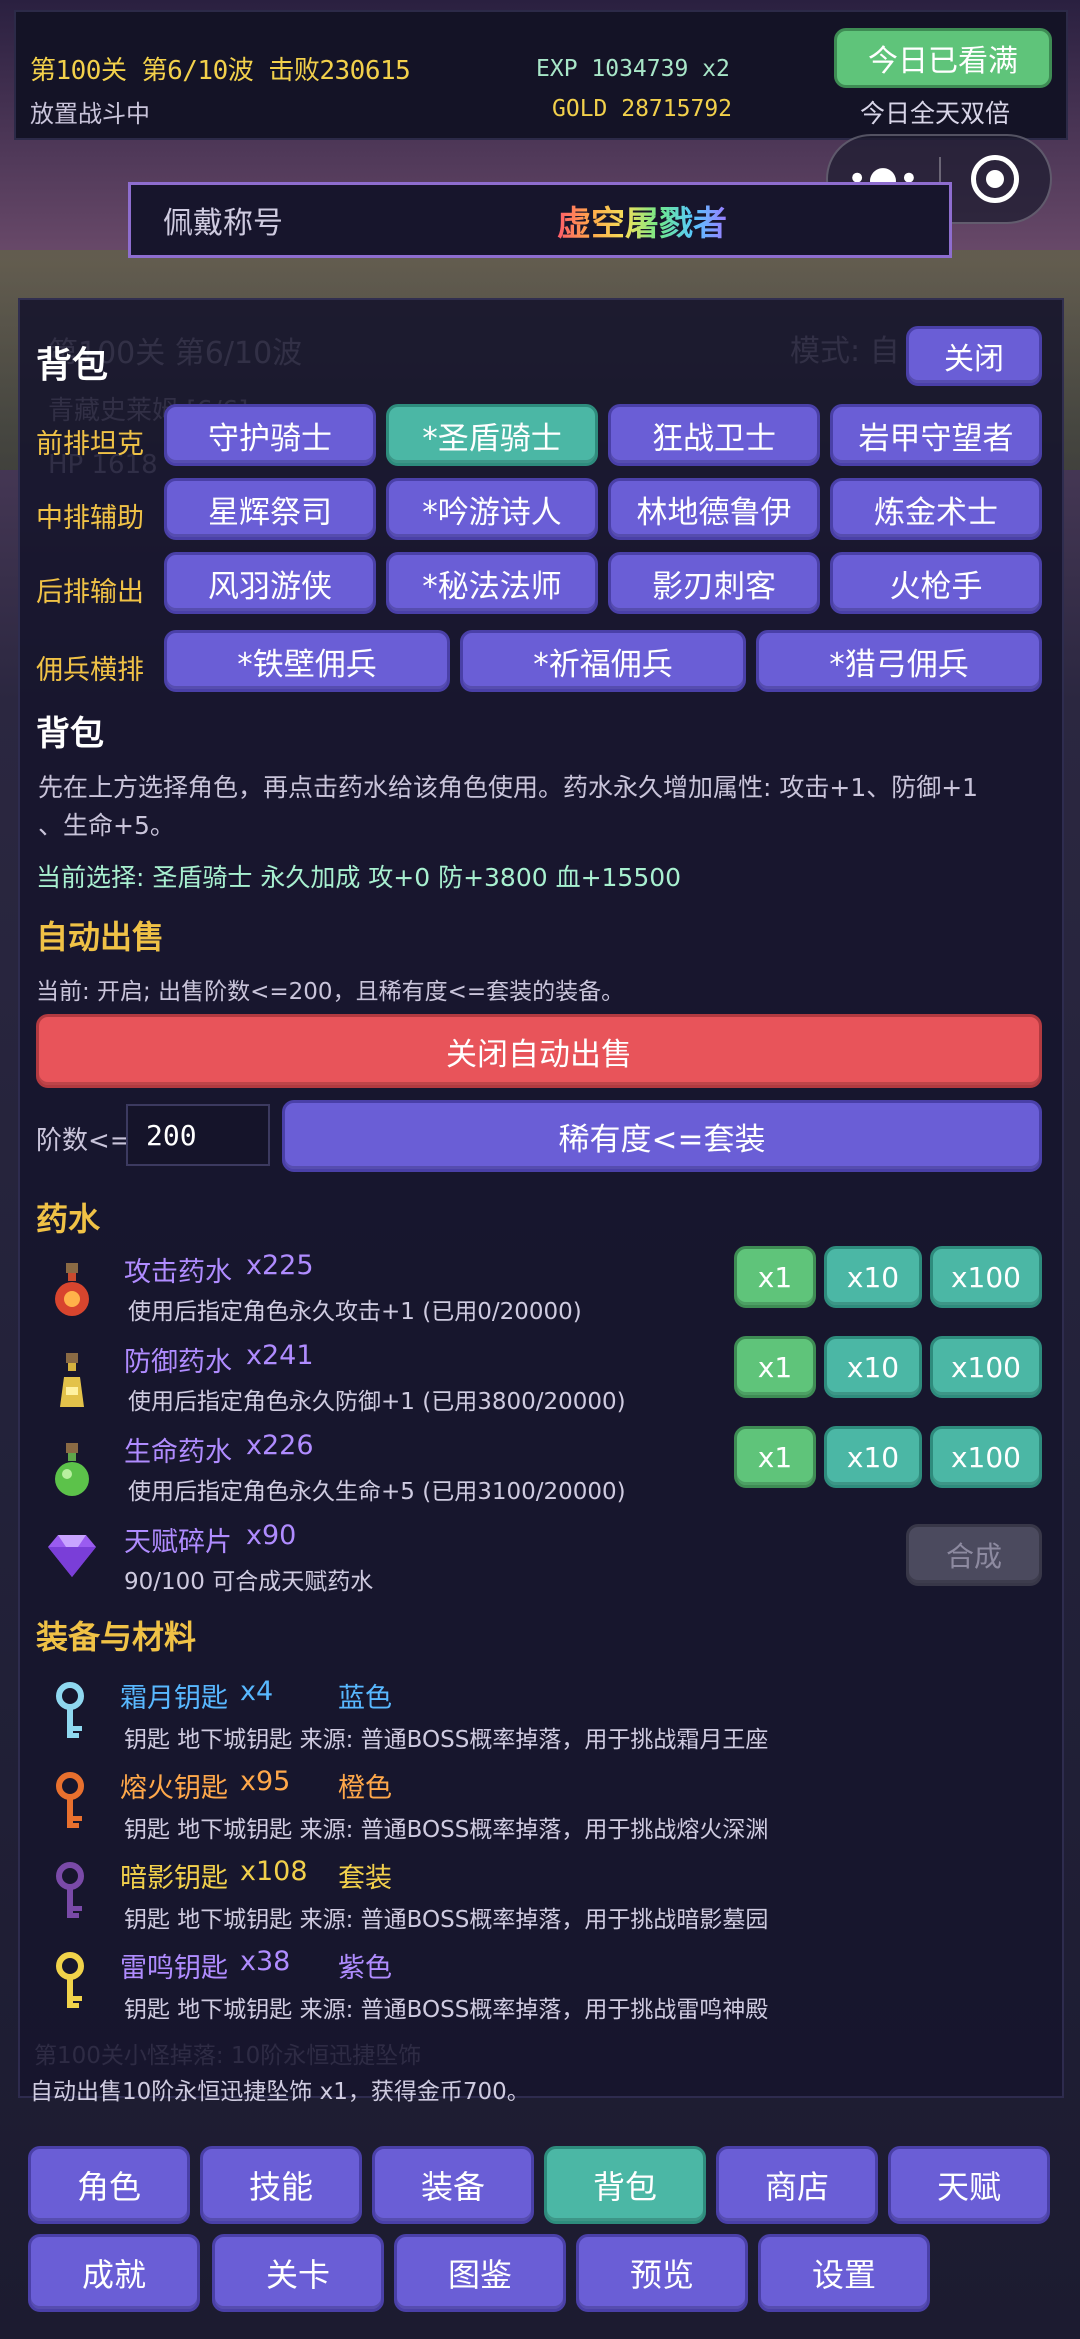  Describe the element at coordinates (265, 1781) in the screenshot. I see `item-count: x95` at that location.